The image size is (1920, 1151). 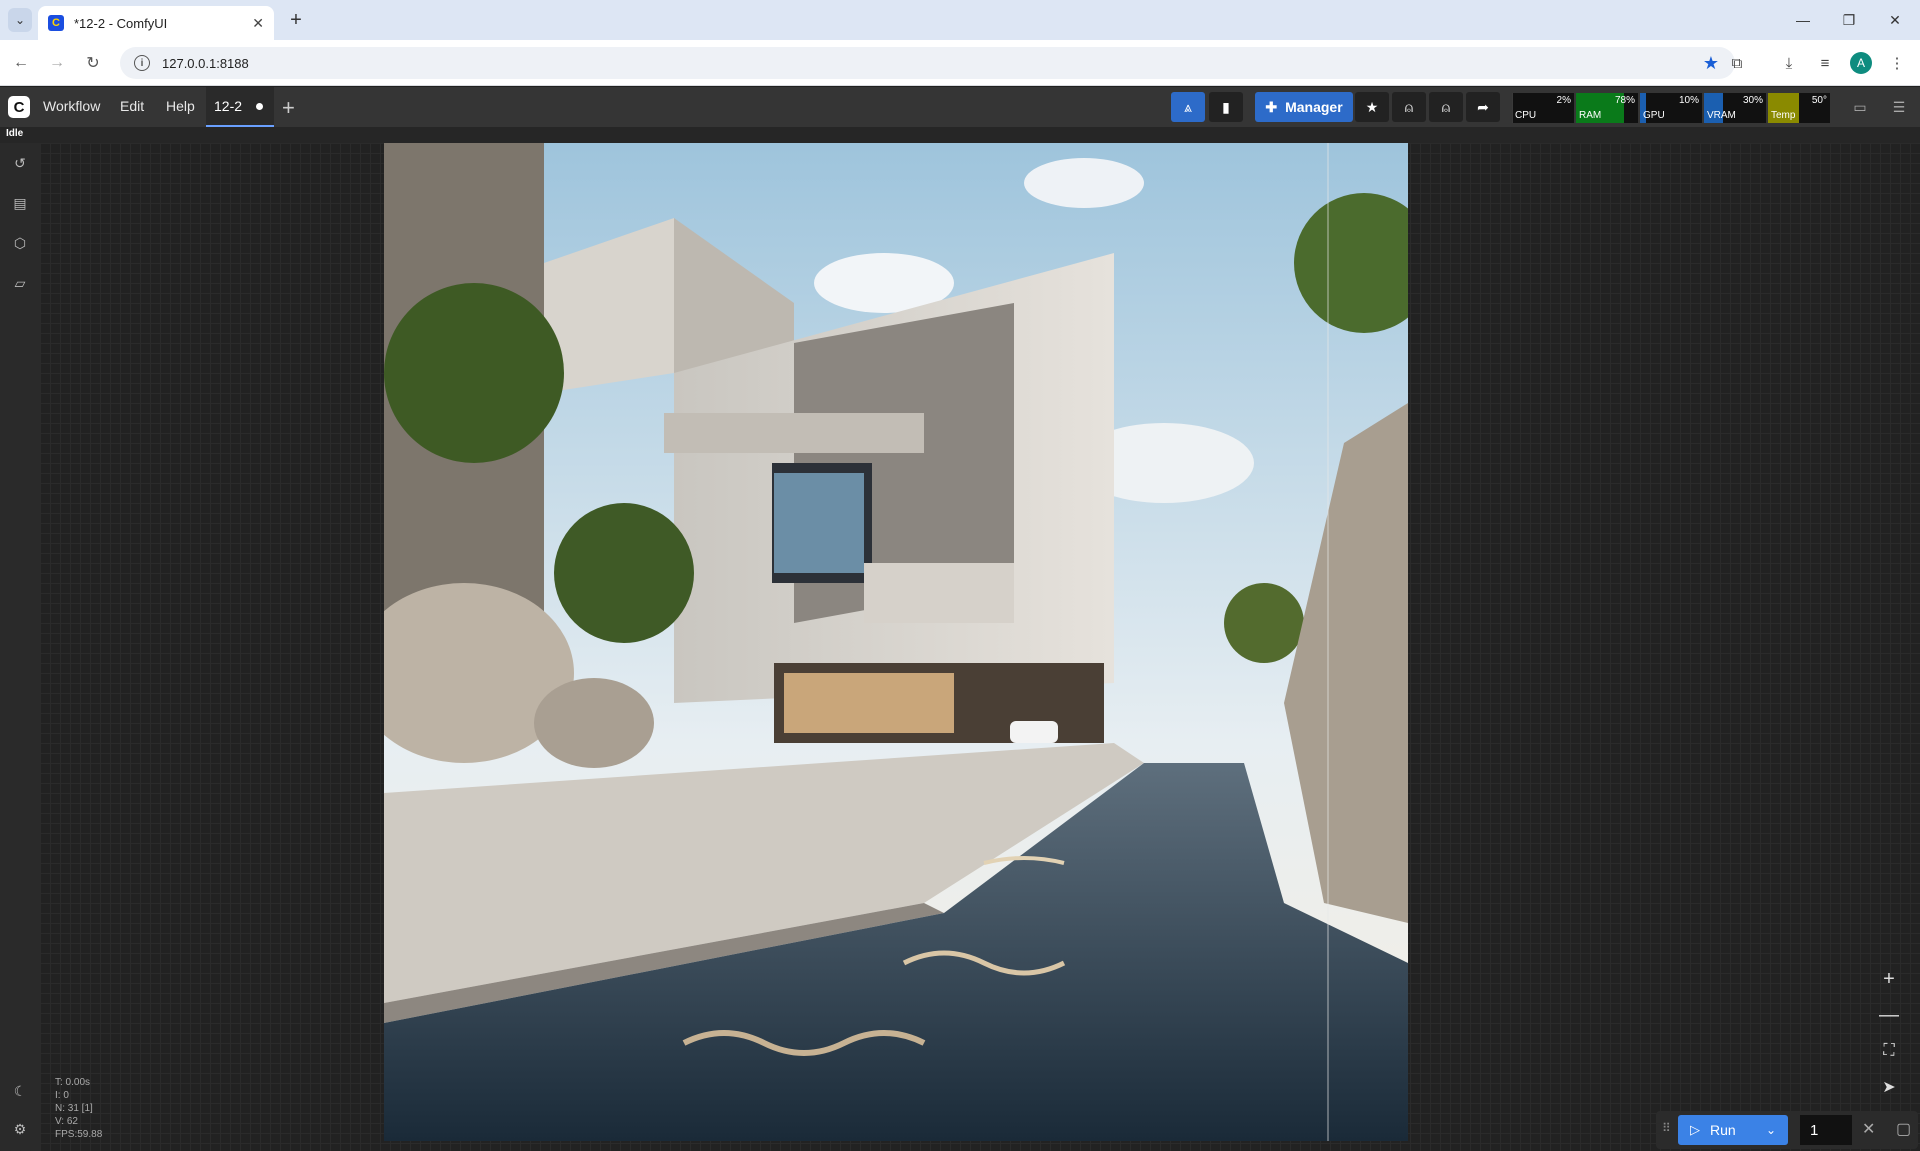 I want to click on vram-value: 30%, so click(x=1752, y=100).